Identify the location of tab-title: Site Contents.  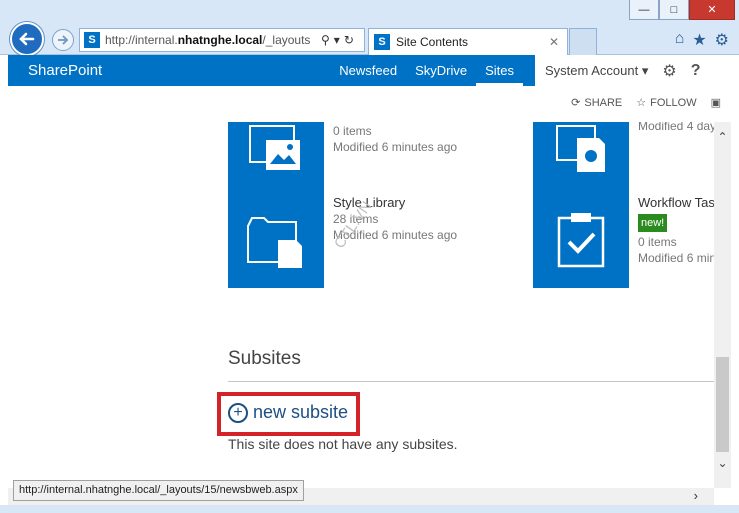
(432, 42).